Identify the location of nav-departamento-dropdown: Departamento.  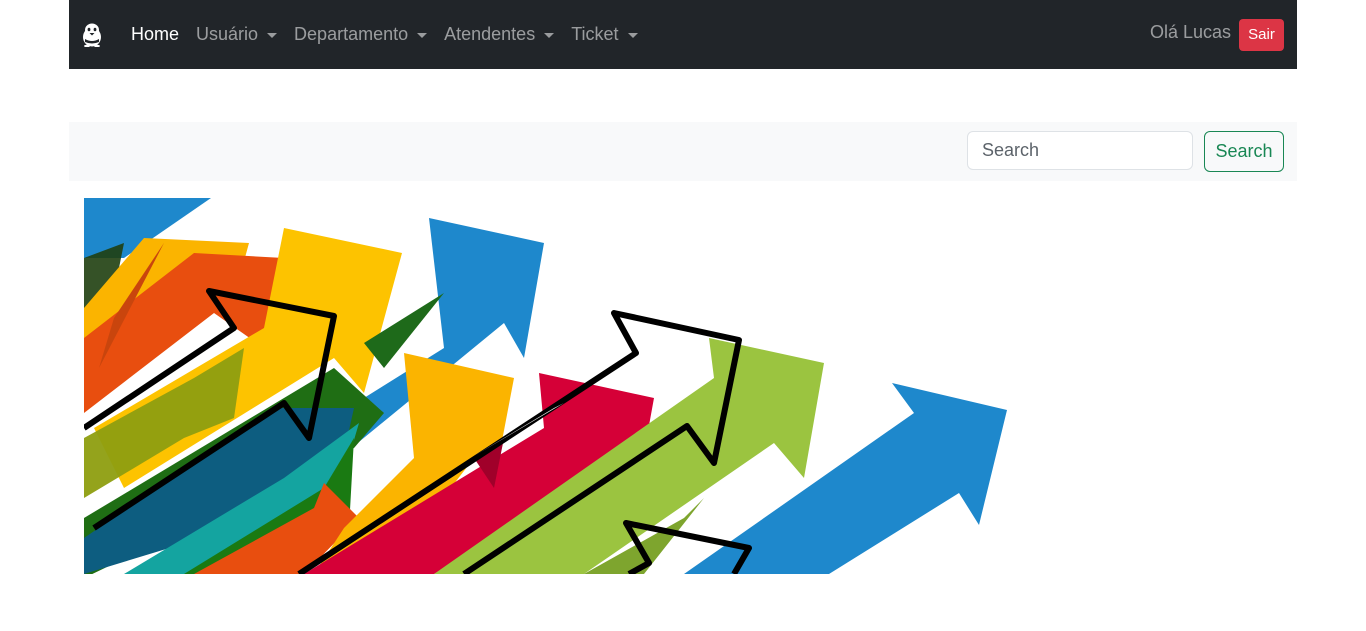
(361, 34).